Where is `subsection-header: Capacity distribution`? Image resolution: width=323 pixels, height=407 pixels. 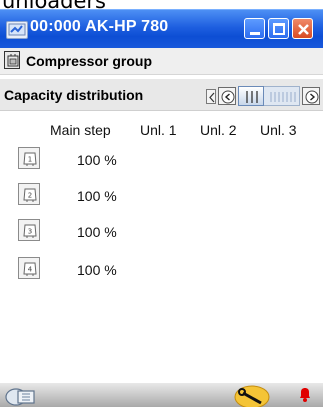 subsection-header: Capacity distribution is located at coordinates (161, 95).